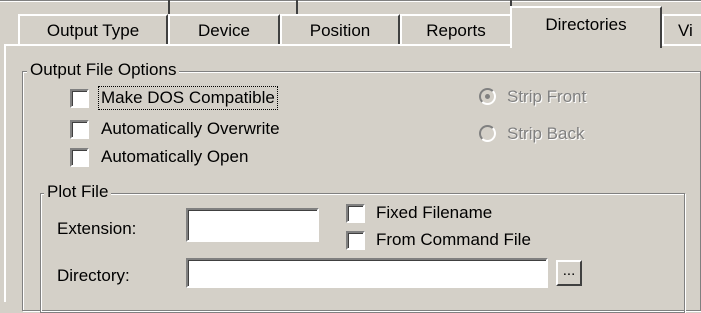  I want to click on tab-device: Device, so click(224, 29).